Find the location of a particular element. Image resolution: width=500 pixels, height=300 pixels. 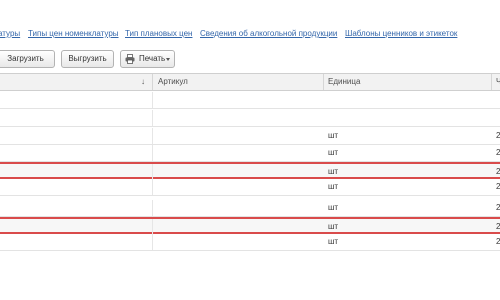

nav-link-plan-price-type: Тип плановых цен is located at coordinates (158, 34).